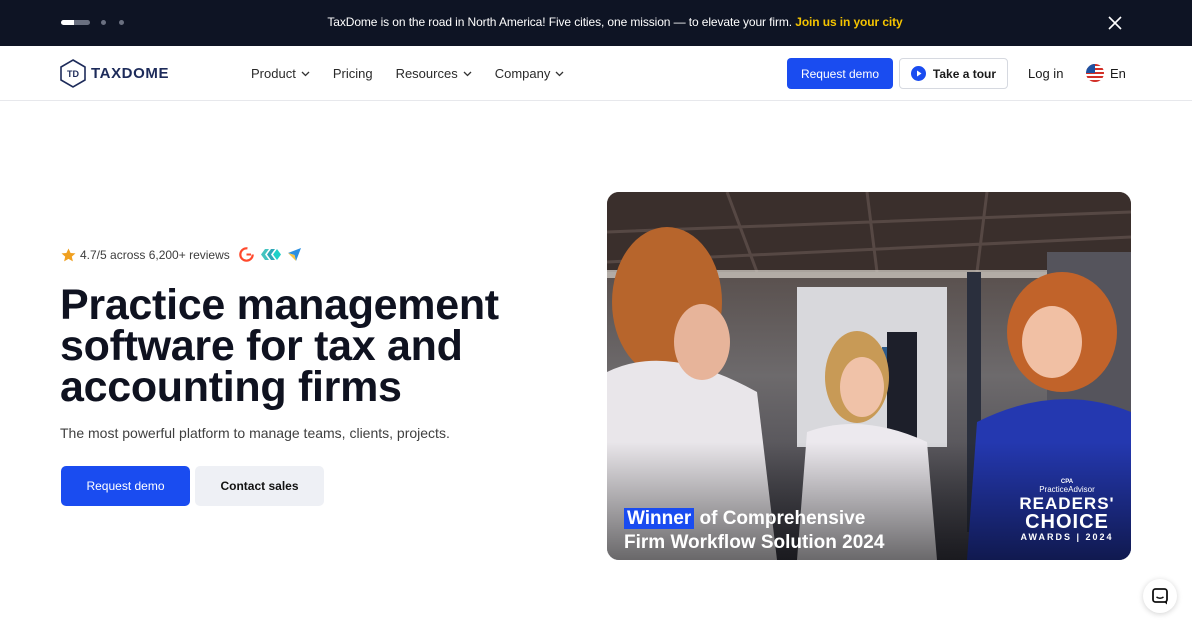 The width and height of the screenshot is (1202, 627). I want to click on review-site-logos, so click(273, 254).